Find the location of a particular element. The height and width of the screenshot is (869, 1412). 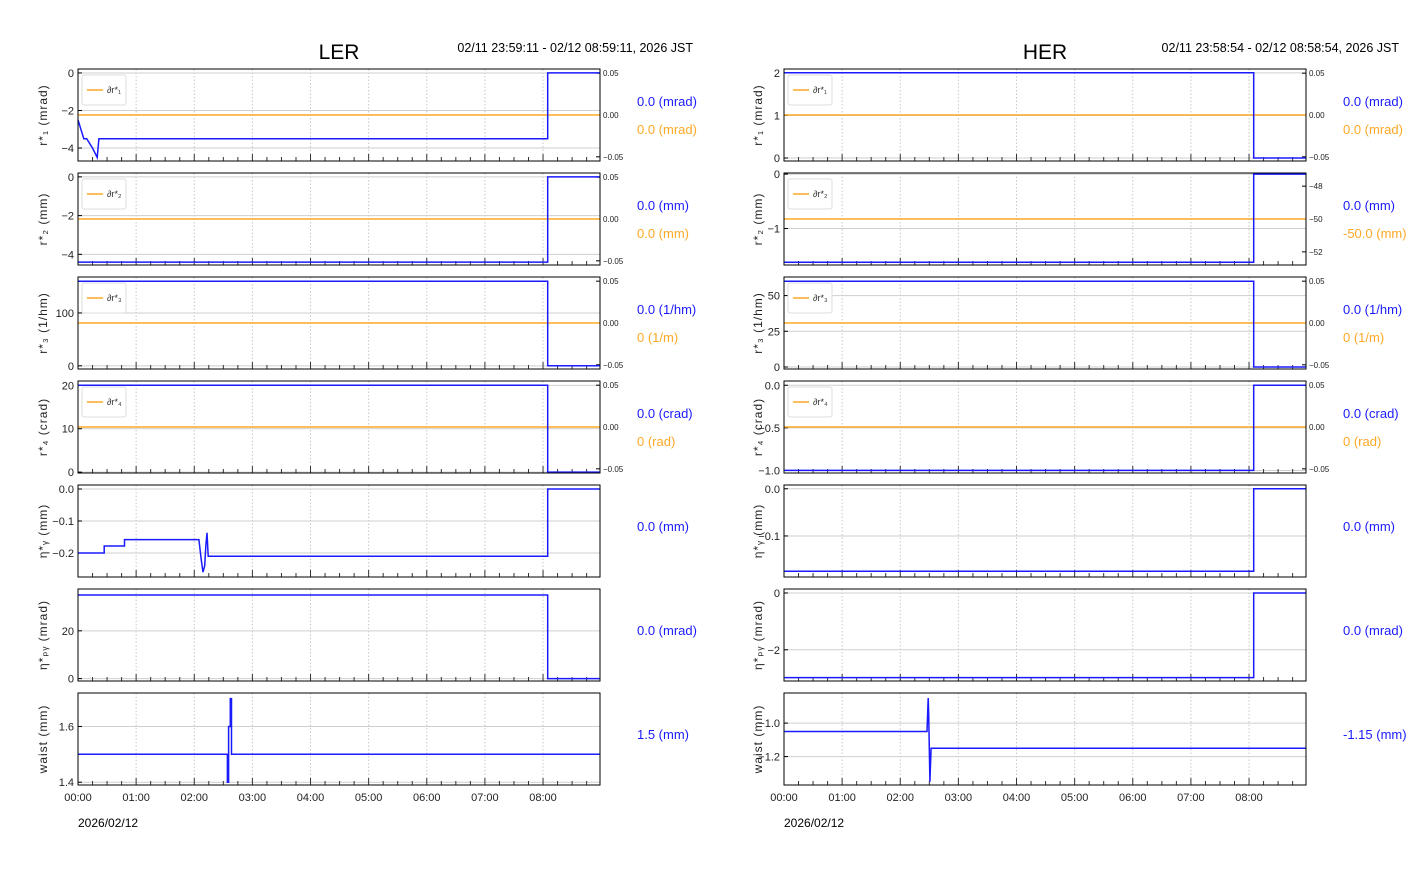

y-tick-label: −1 is located at coordinates (773, 230).